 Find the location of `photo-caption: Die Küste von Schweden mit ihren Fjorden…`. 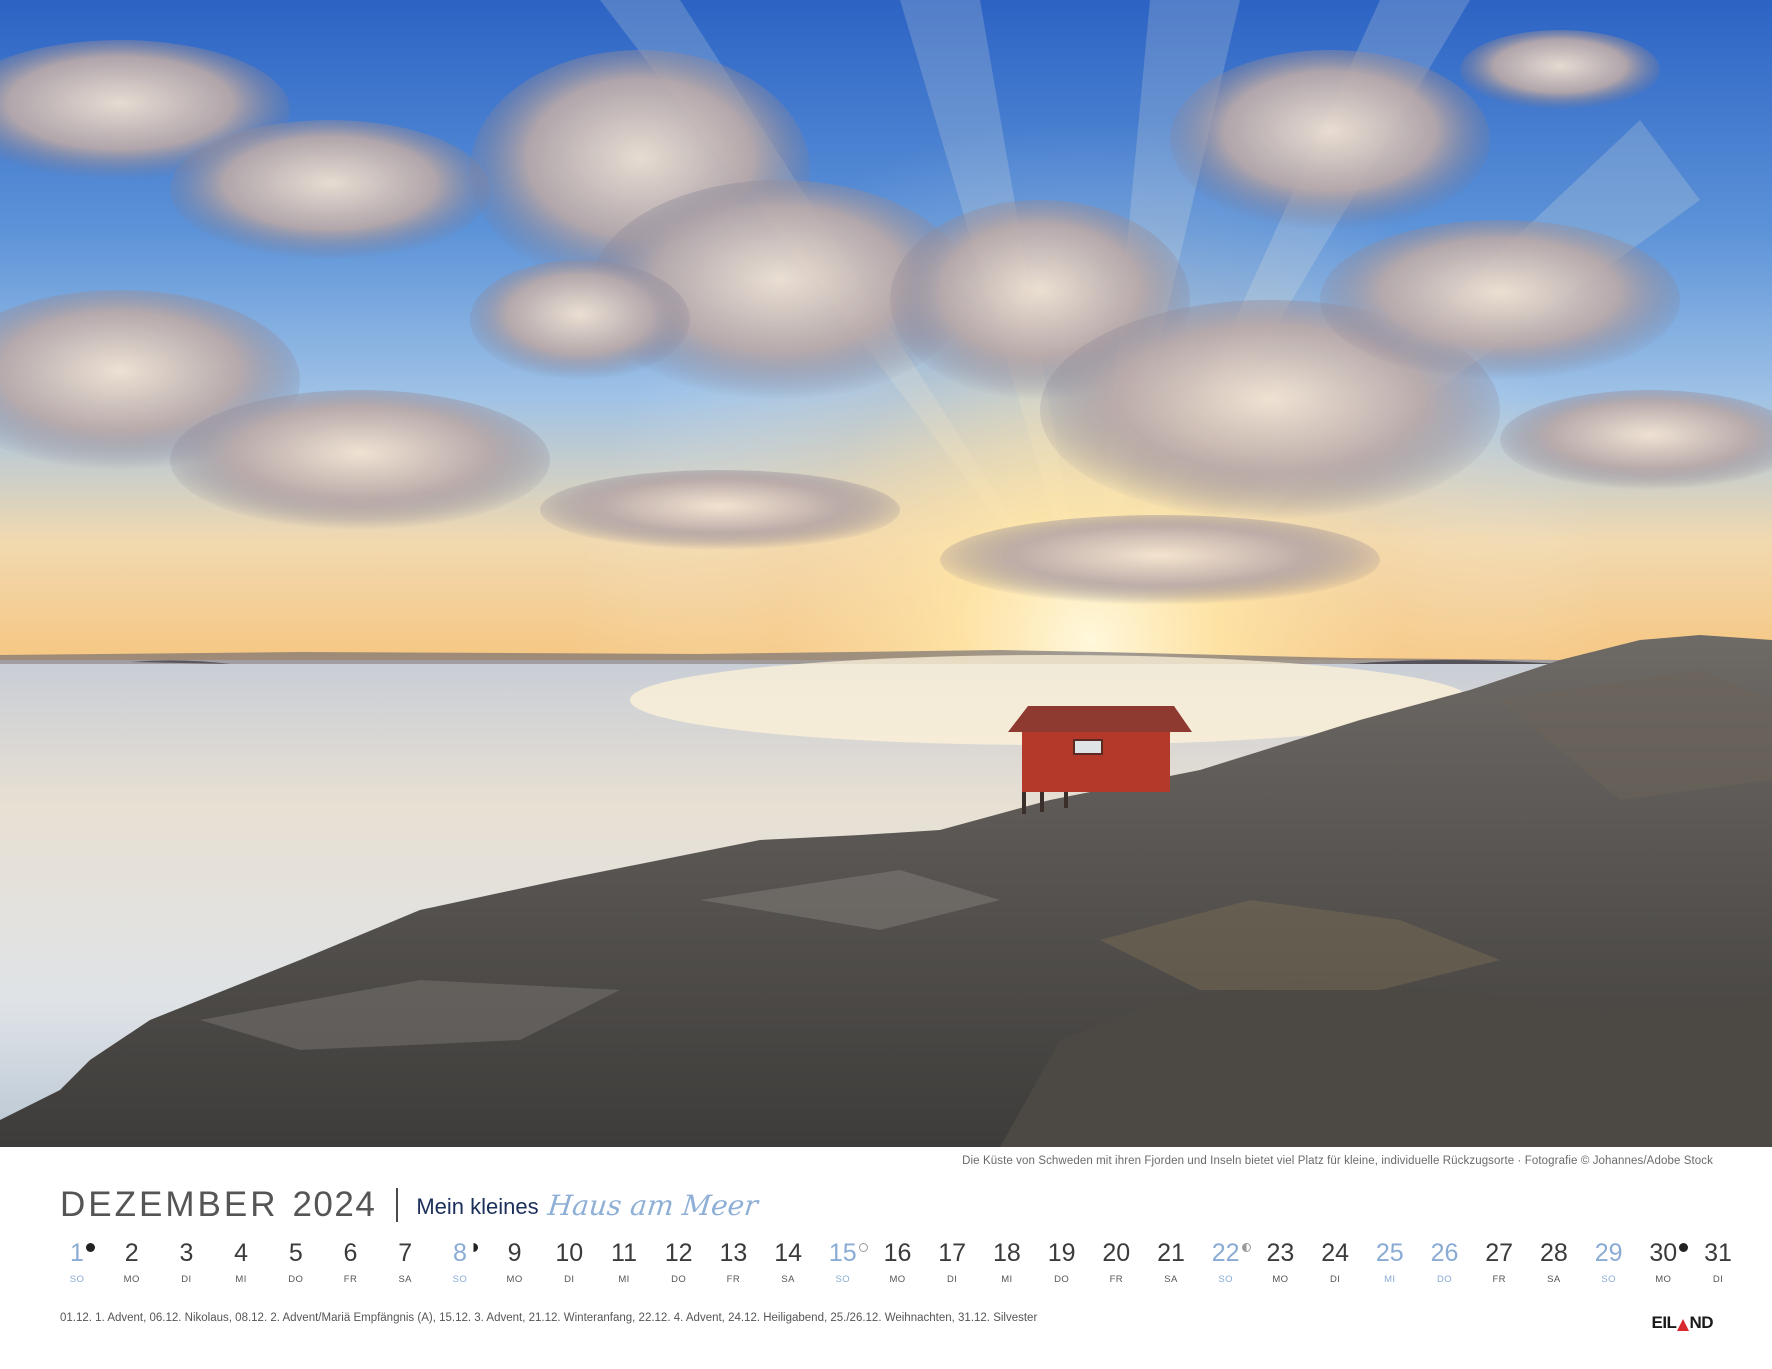

photo-caption: Die Küste von Schweden mit ihren Fjorden… is located at coordinates (1337, 1161).